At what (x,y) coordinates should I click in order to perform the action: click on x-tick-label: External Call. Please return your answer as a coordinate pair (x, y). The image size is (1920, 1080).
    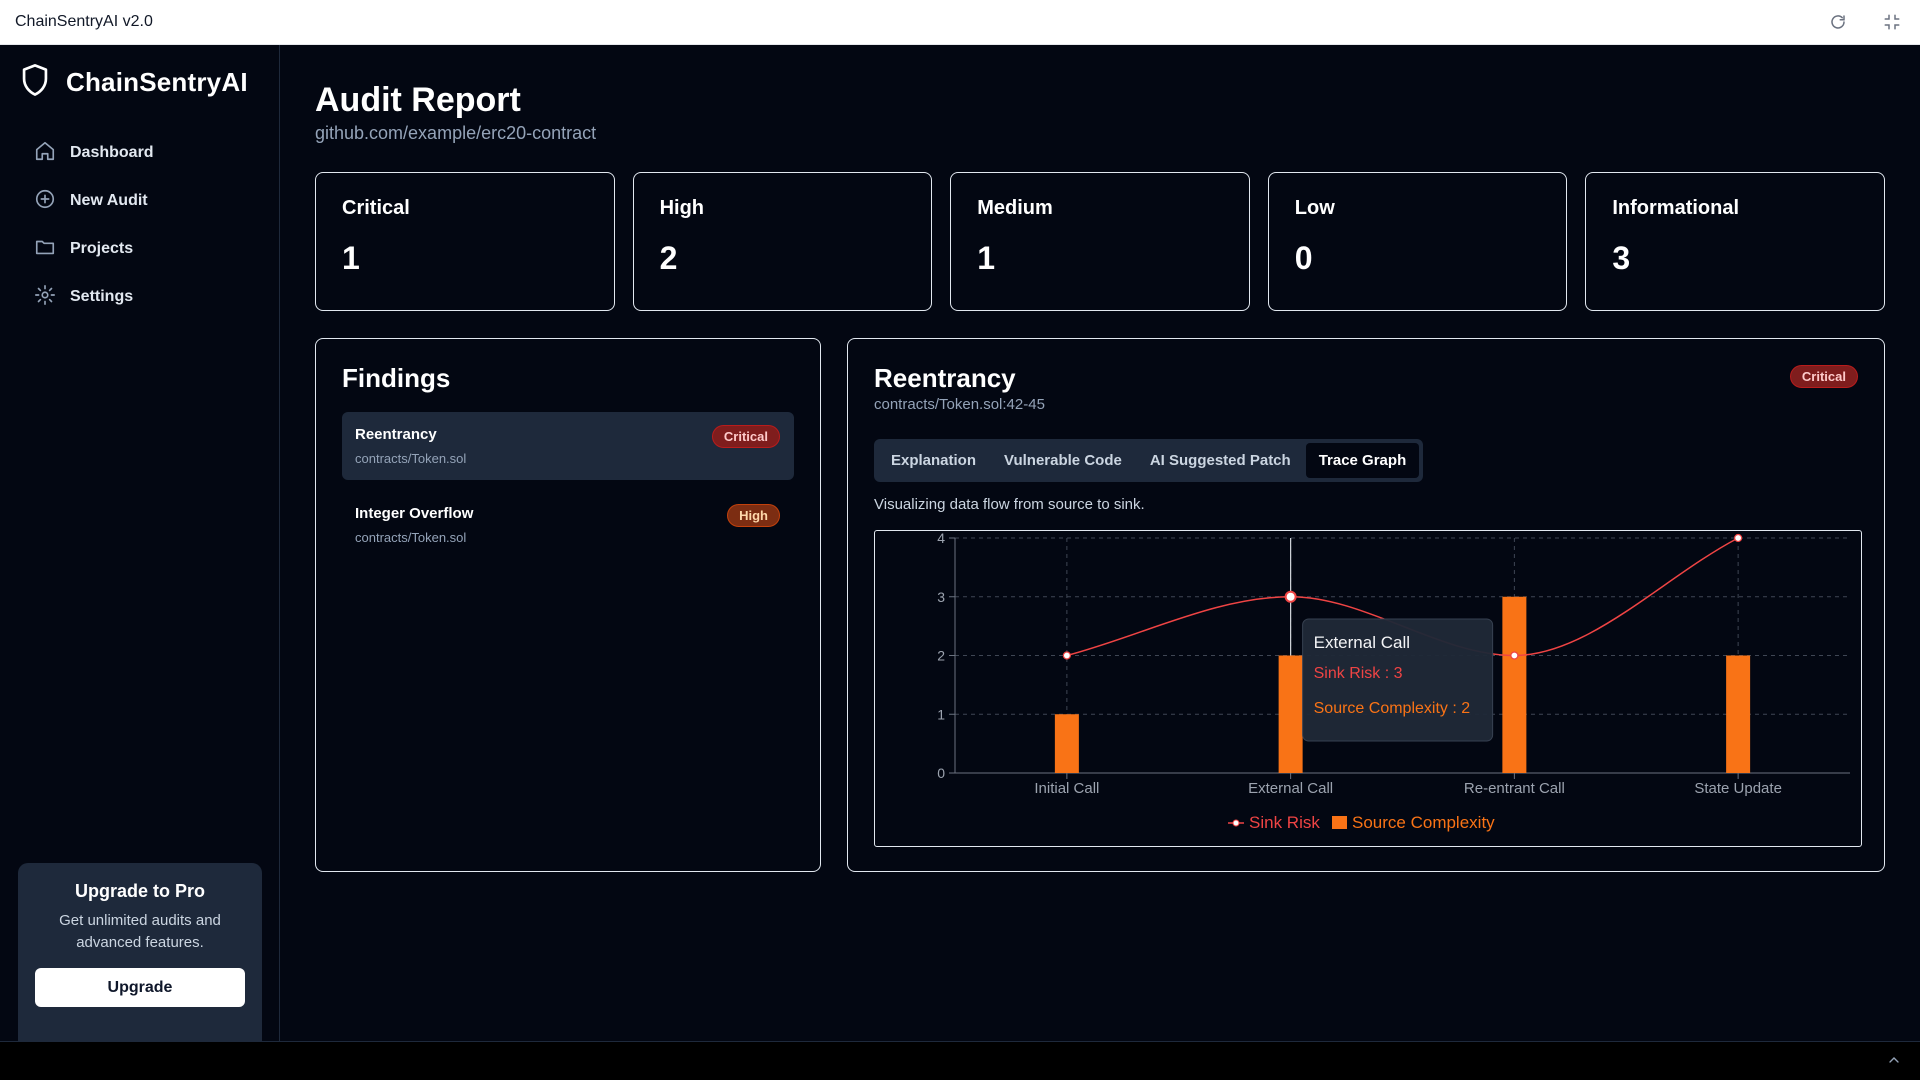
    Looking at the image, I should click on (1290, 788).